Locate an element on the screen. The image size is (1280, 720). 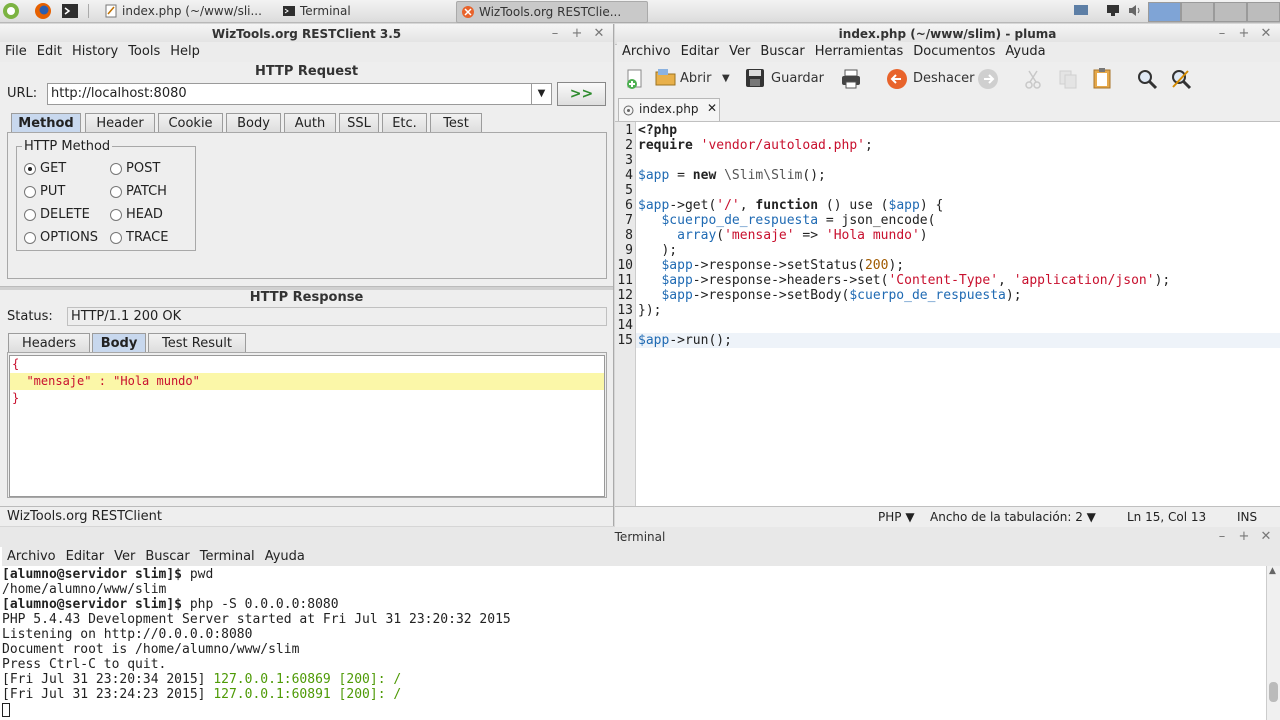
terminal-line: Document root is /home/alumno/www/slim is located at coordinates (151, 649).